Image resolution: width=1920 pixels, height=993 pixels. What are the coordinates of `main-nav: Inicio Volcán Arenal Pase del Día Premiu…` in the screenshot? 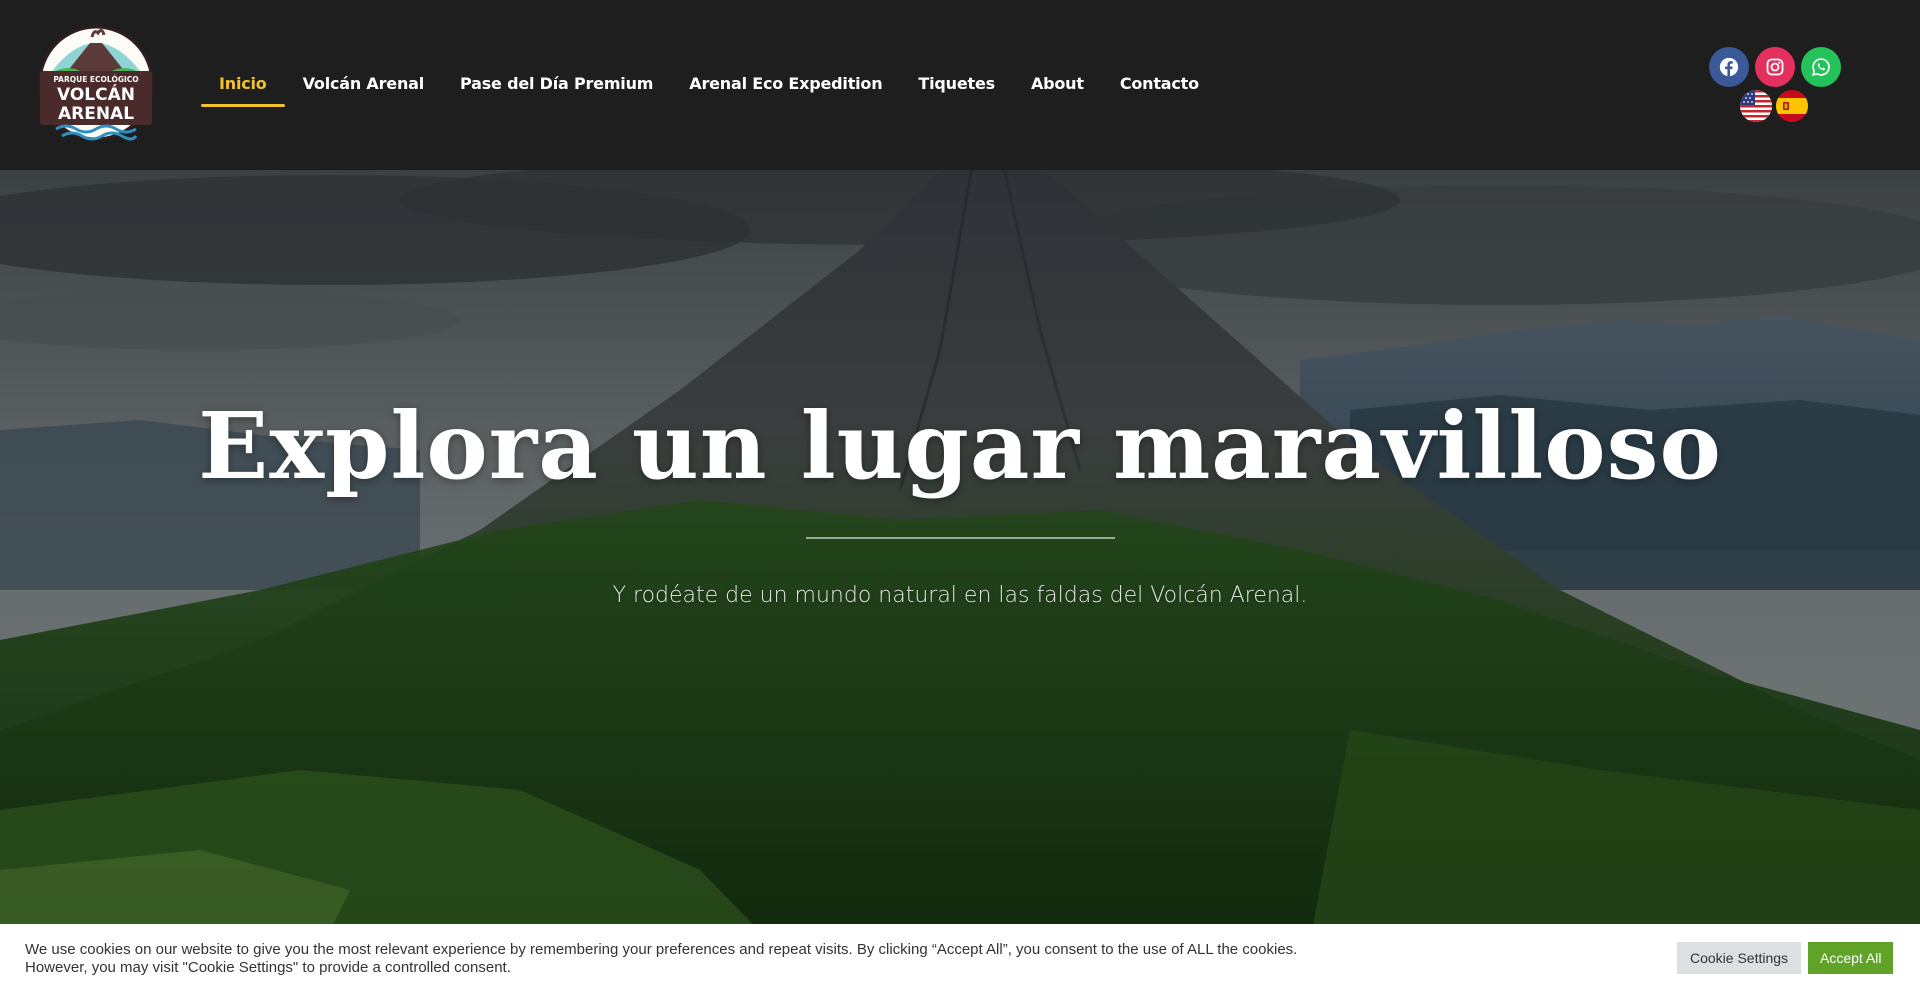 It's located at (709, 85).